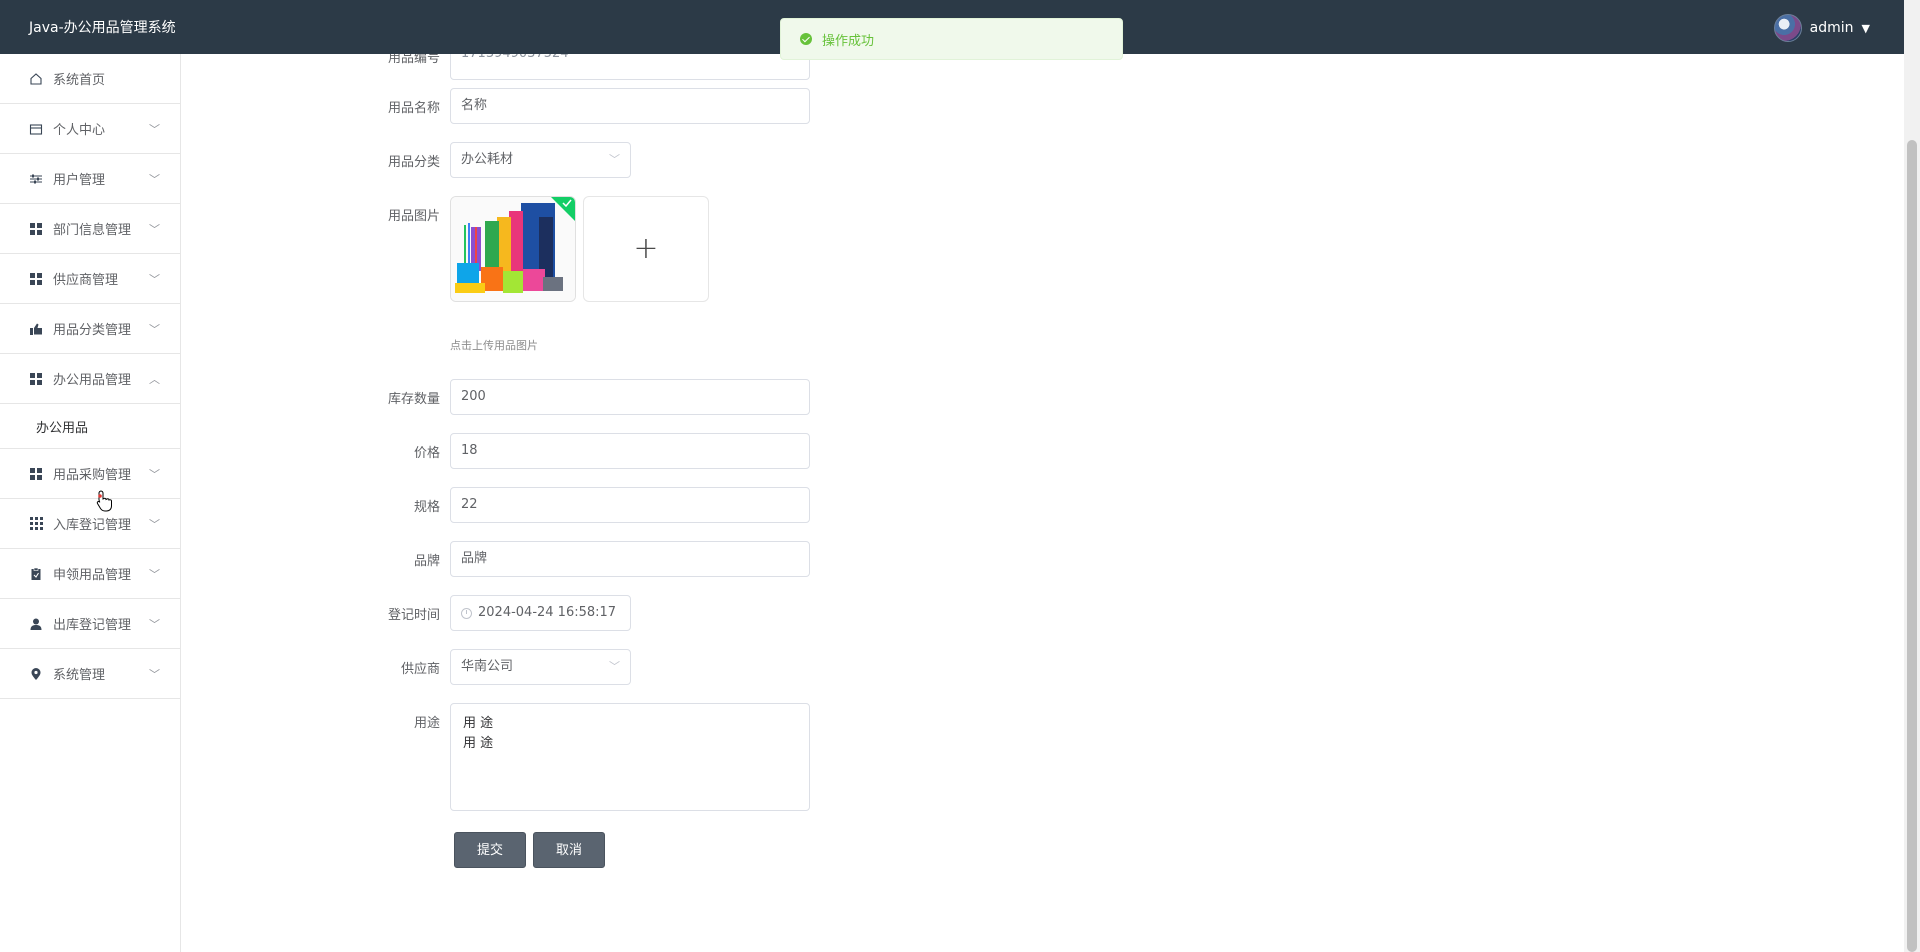 This screenshot has height=952, width=1920. What do you see at coordinates (563, 209) in the screenshot?
I see `success-corner-icon` at bounding box center [563, 209].